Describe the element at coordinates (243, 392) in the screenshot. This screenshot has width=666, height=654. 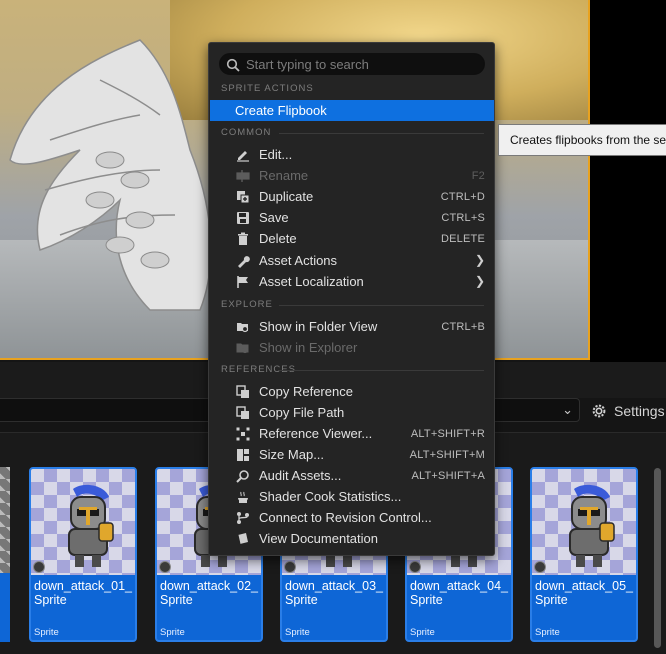
I see `copy-reference-icon` at that location.